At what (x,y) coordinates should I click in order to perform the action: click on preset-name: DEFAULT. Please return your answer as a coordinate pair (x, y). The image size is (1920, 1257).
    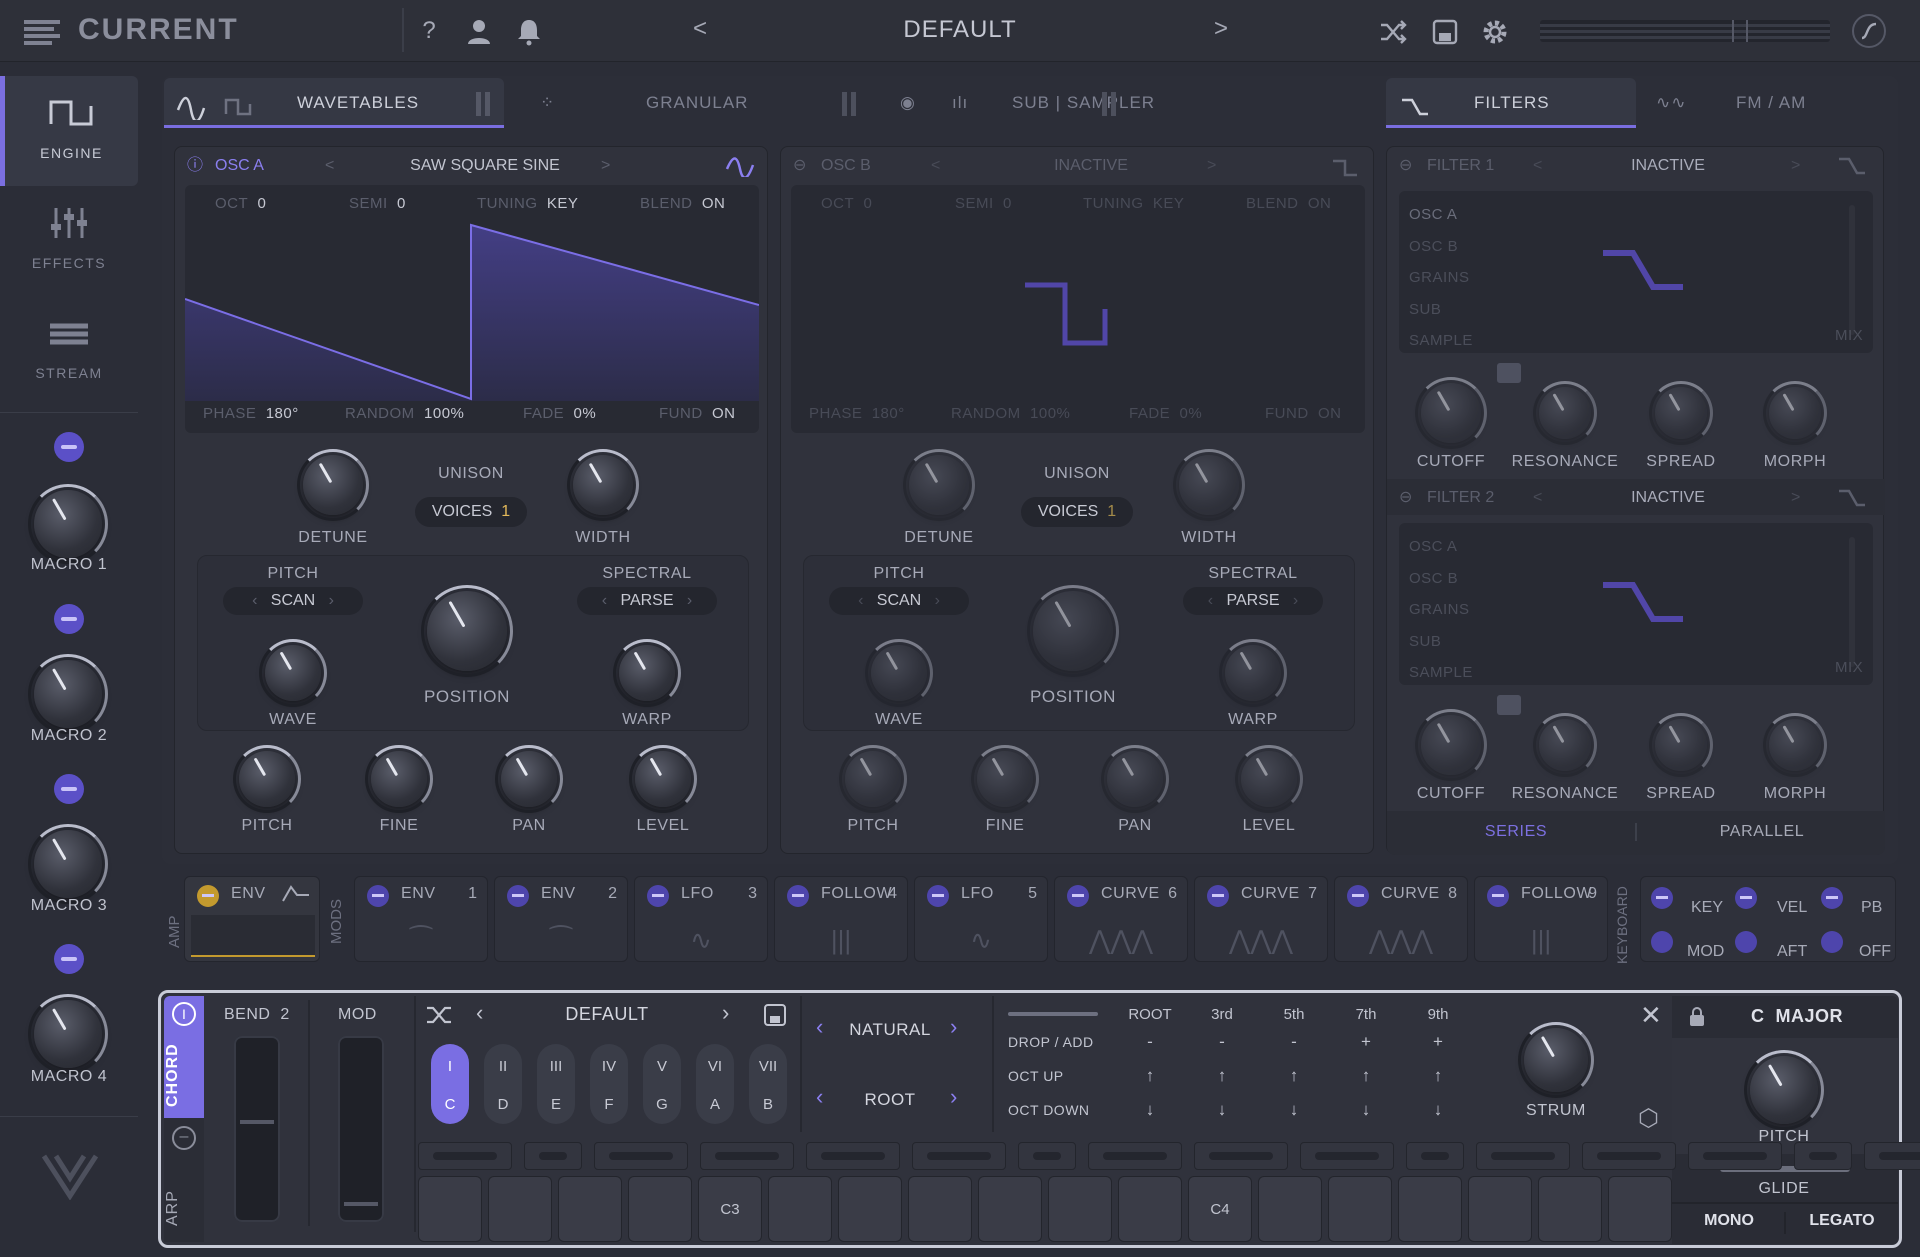
    Looking at the image, I should click on (960, 30).